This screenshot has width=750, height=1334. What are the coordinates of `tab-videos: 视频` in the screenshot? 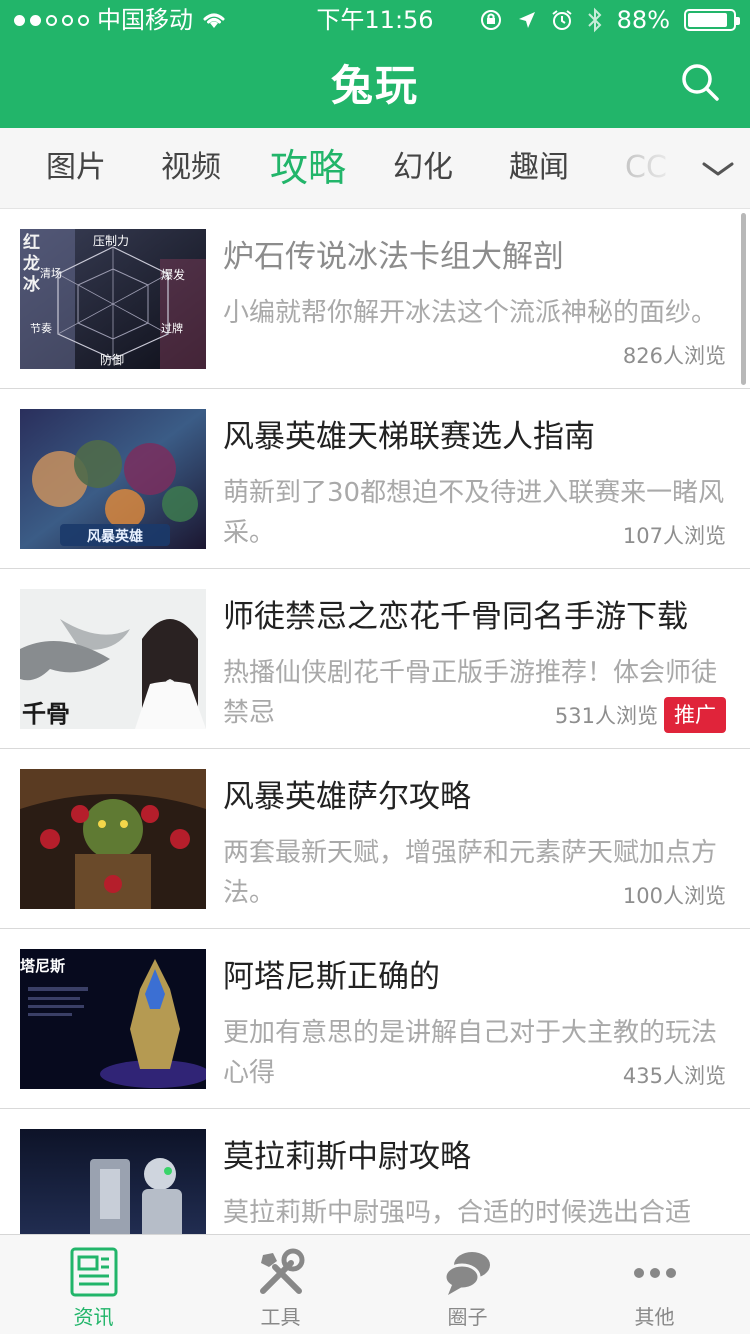 It's located at (191, 168).